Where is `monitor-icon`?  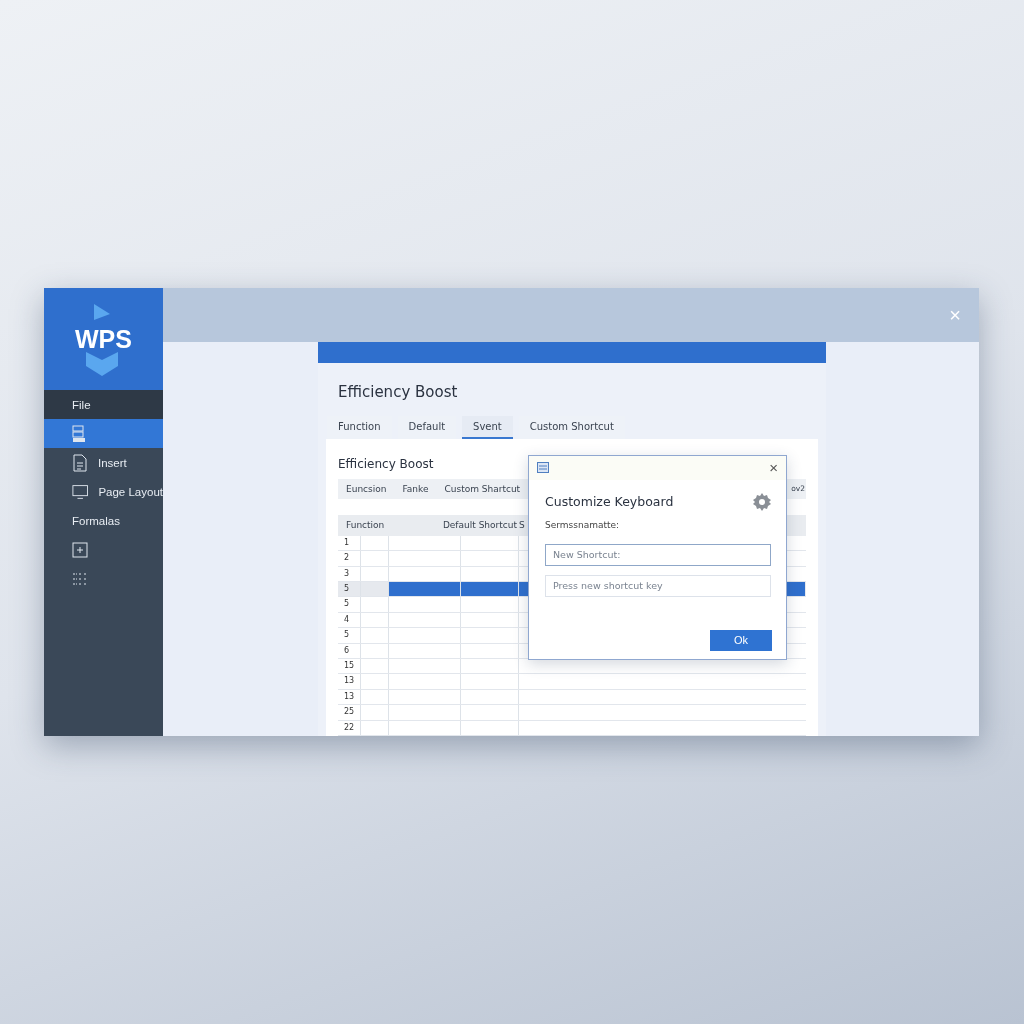
monitor-icon is located at coordinates (80, 491).